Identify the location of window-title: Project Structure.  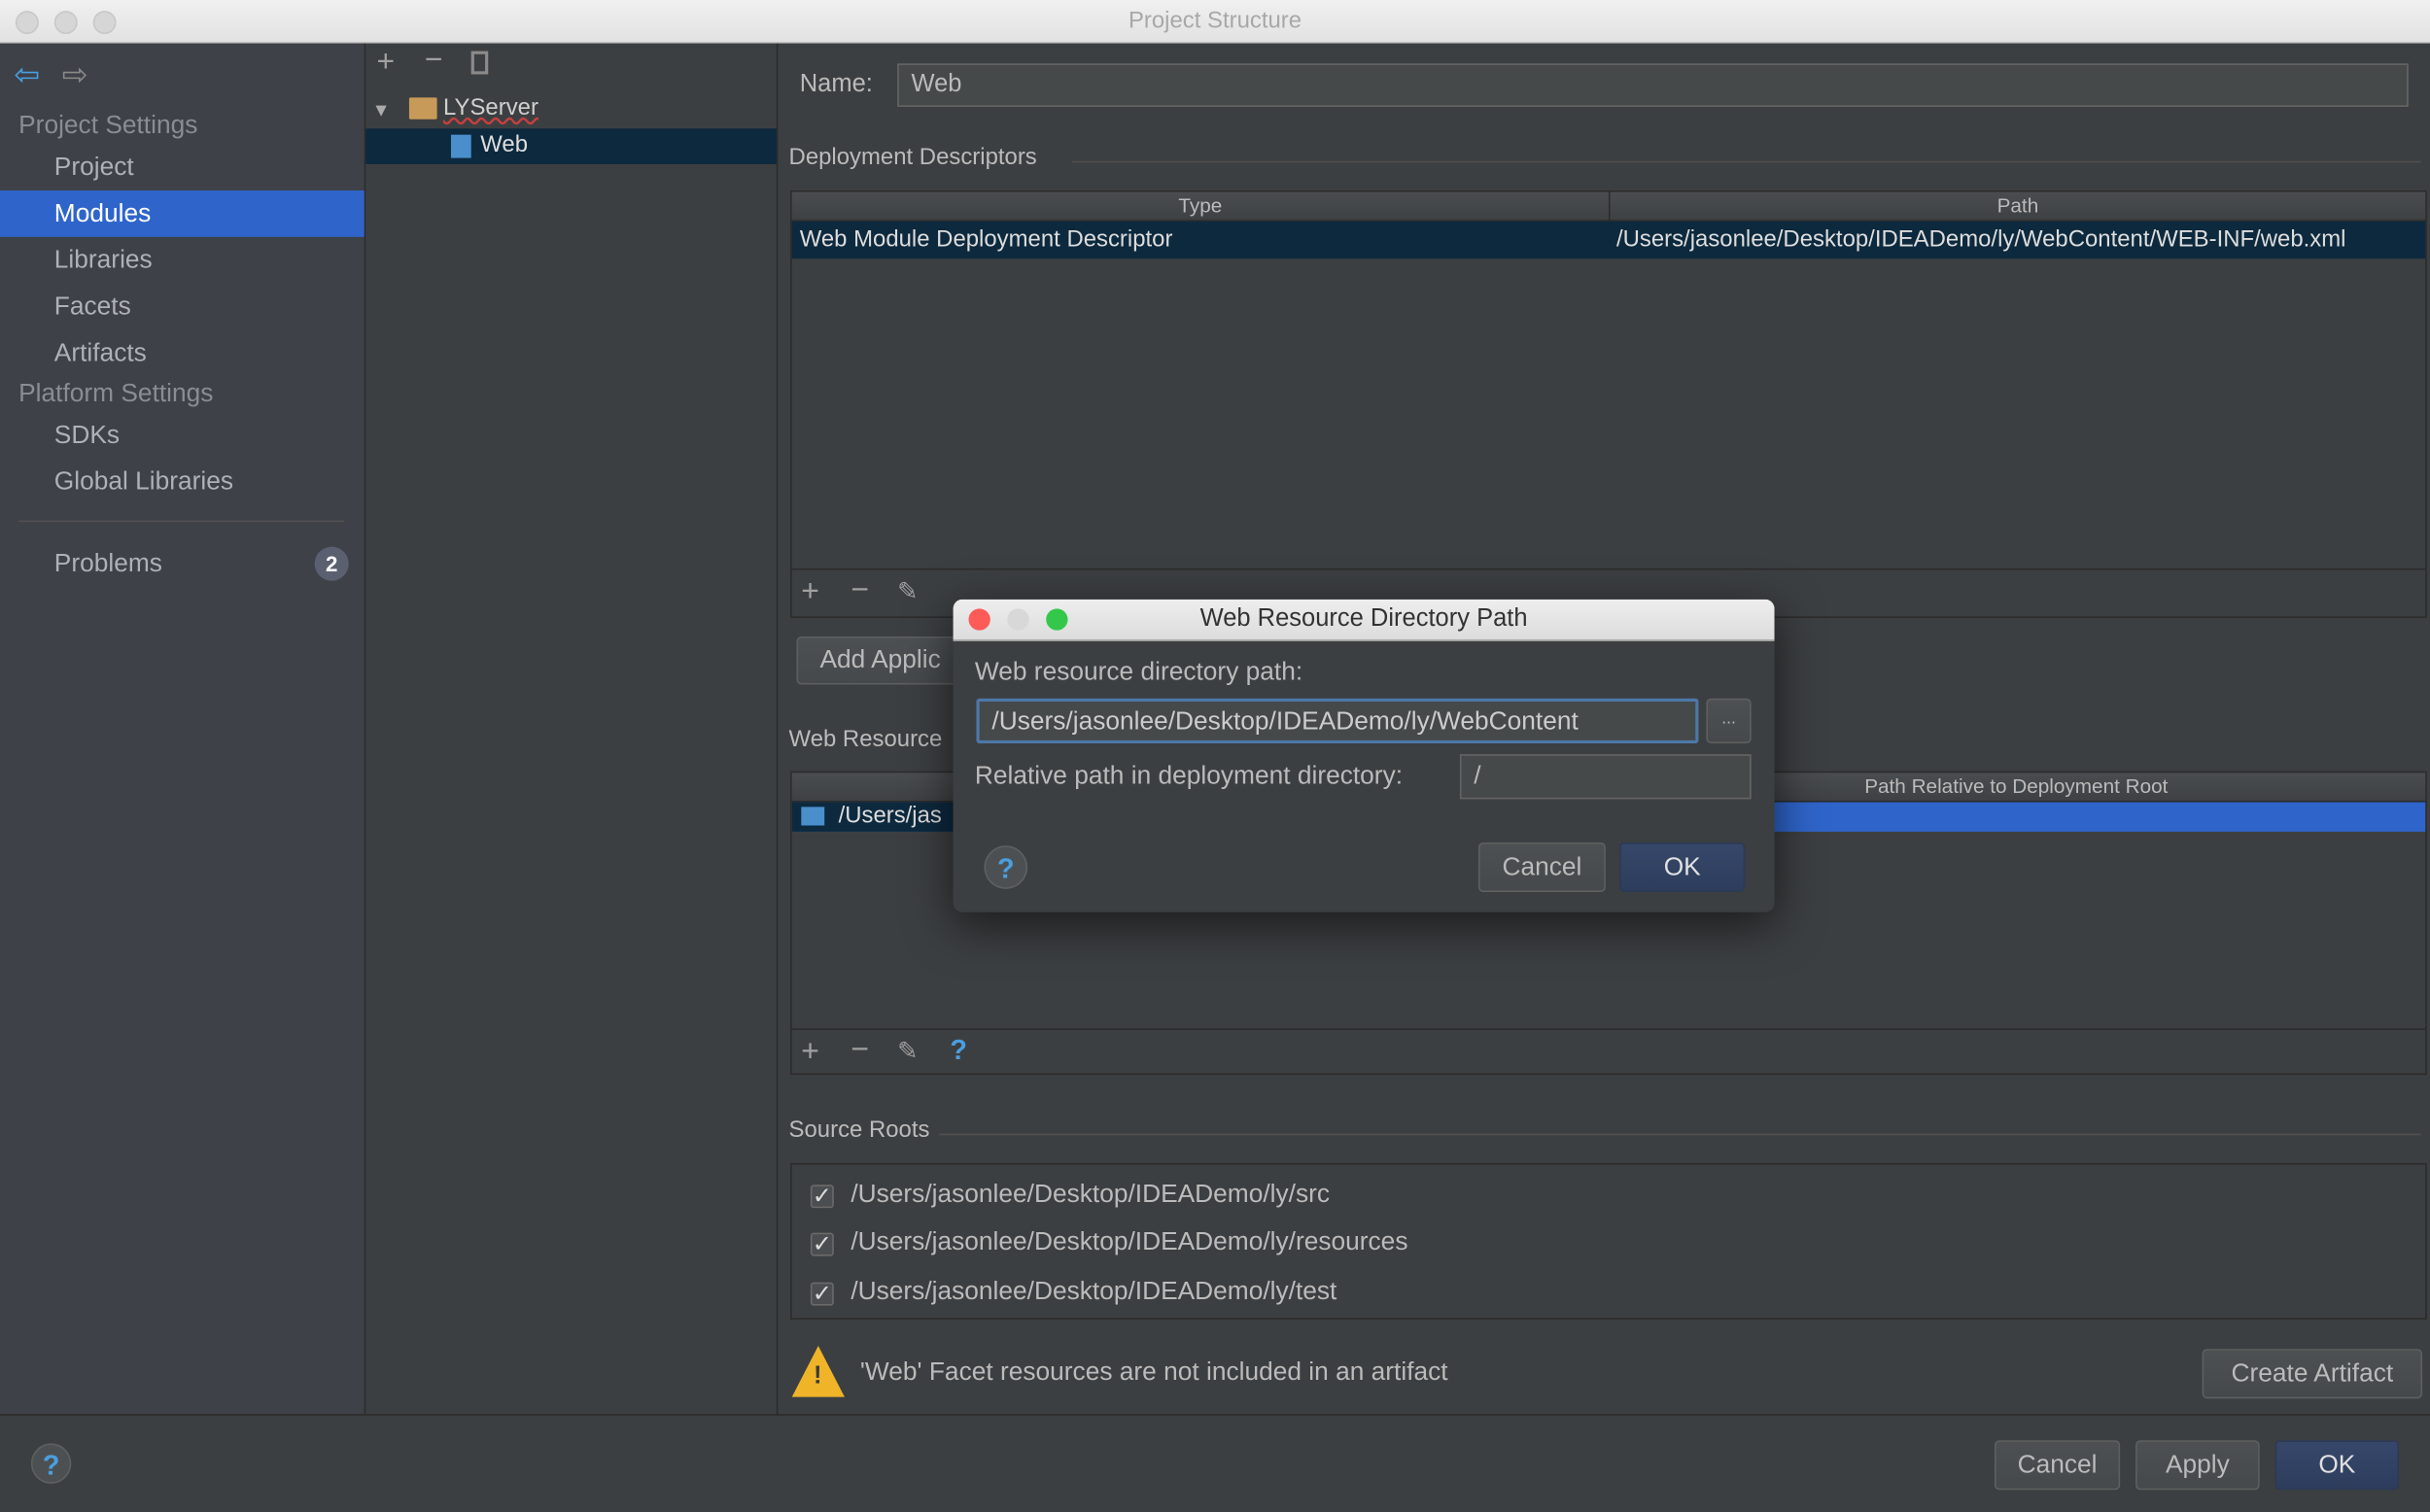
(1215, 21).